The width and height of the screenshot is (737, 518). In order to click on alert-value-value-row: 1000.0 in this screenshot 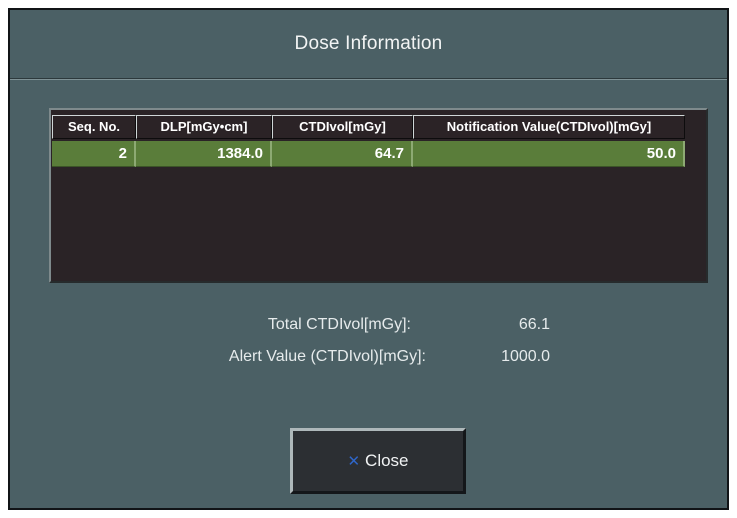, I will do `click(280, 360)`.